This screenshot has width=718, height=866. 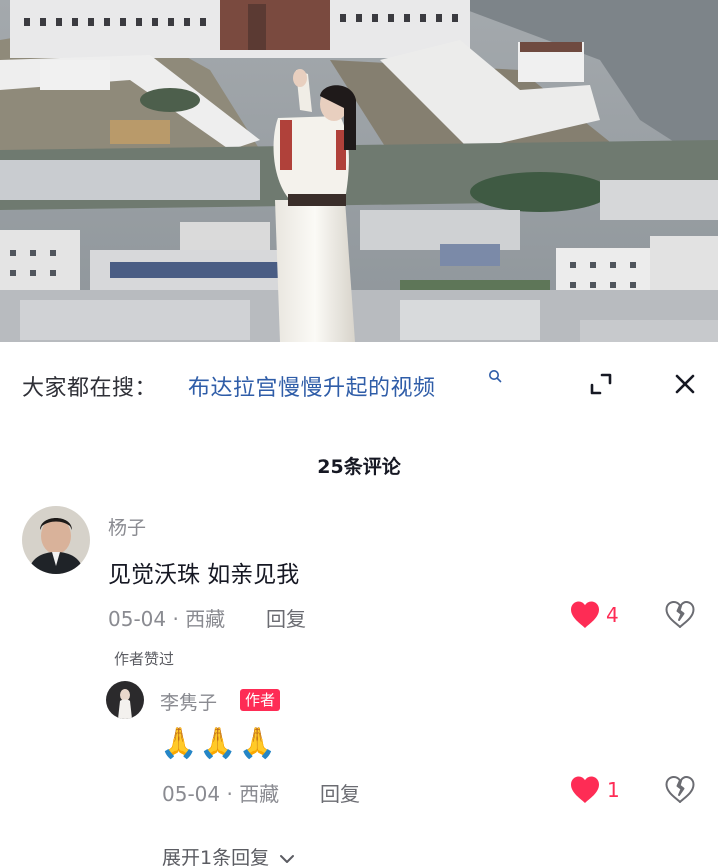 I want to click on close-icon, so click(x=685, y=384).